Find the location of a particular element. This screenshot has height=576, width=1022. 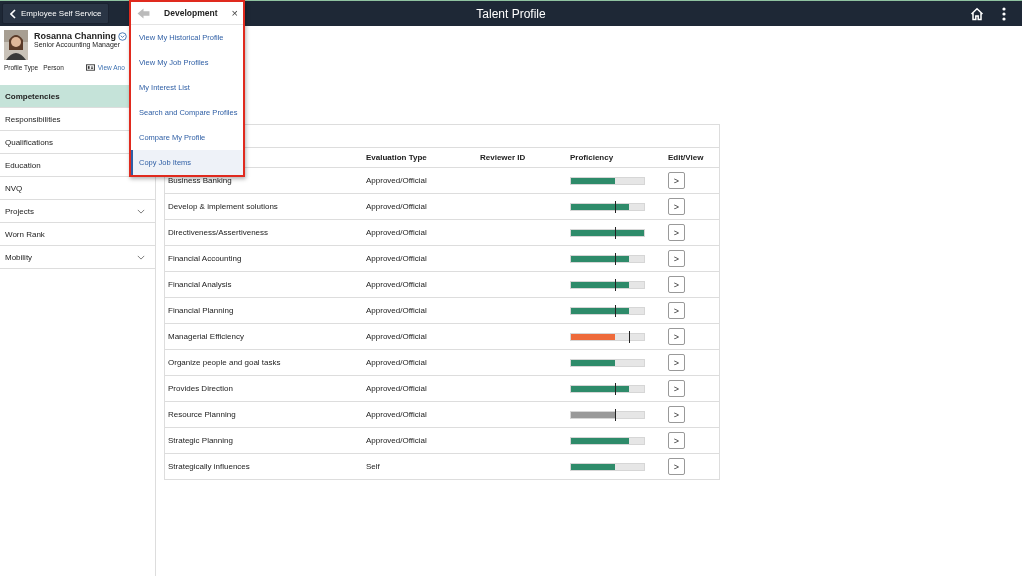

more-icon is located at coordinates (1004, 13).